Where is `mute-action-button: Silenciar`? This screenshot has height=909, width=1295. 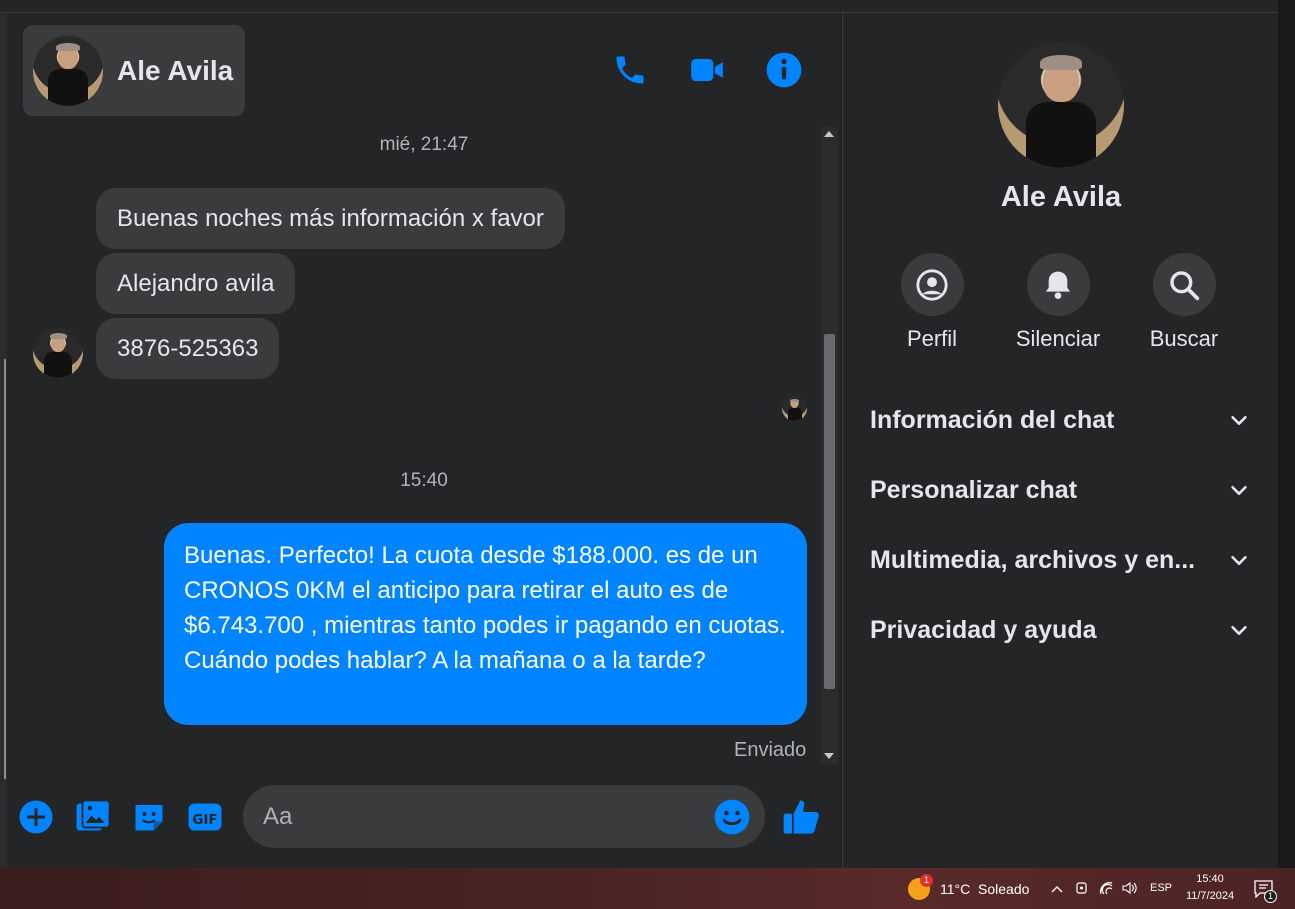 mute-action-button: Silenciar is located at coordinates (1058, 302).